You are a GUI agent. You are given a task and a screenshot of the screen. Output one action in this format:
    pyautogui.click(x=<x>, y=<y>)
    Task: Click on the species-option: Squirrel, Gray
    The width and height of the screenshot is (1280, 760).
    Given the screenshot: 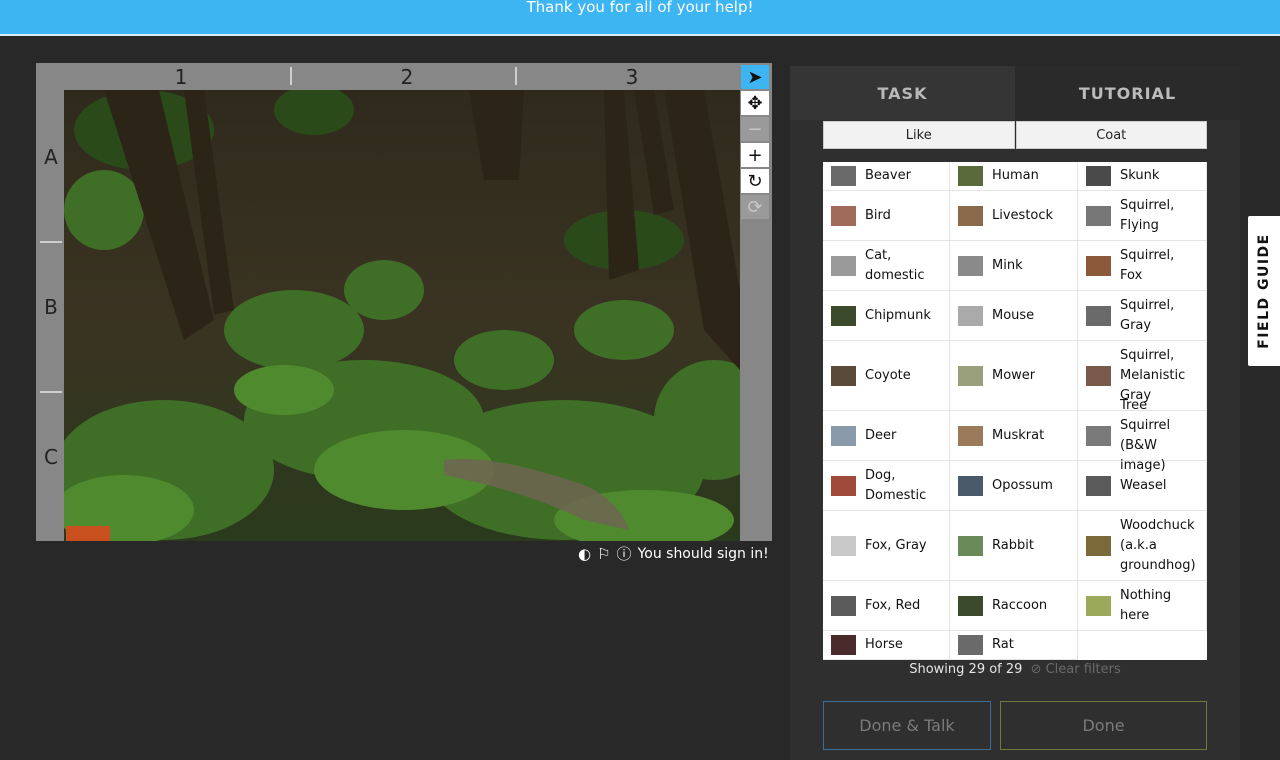 What is the action you would take?
    pyautogui.click(x=1142, y=316)
    